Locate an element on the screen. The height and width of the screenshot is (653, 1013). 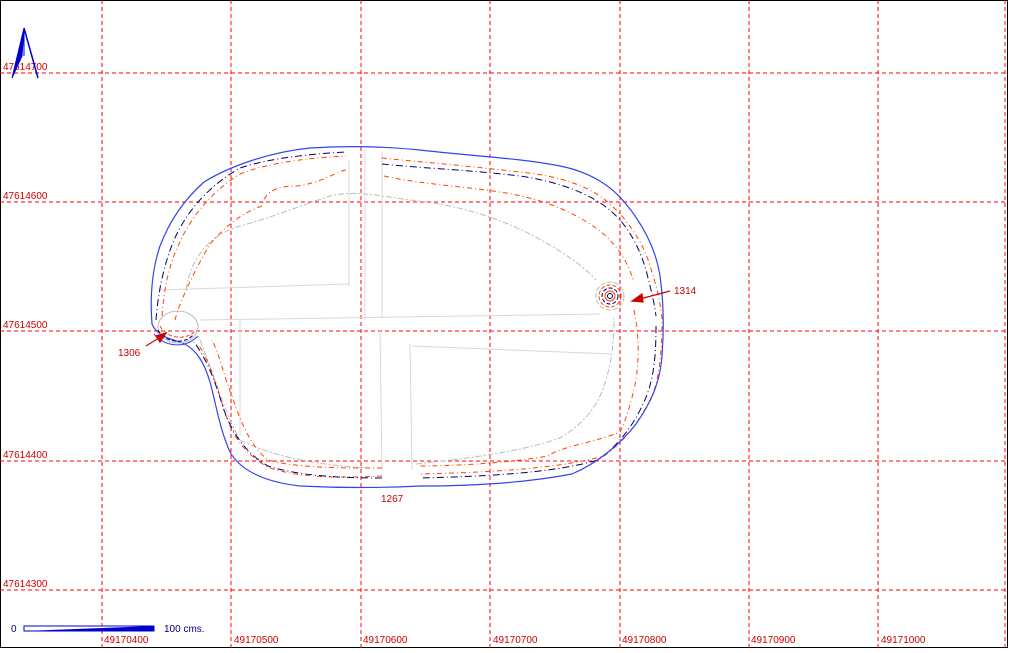
scale-length-label: 100 cms. is located at coordinates (184, 629).